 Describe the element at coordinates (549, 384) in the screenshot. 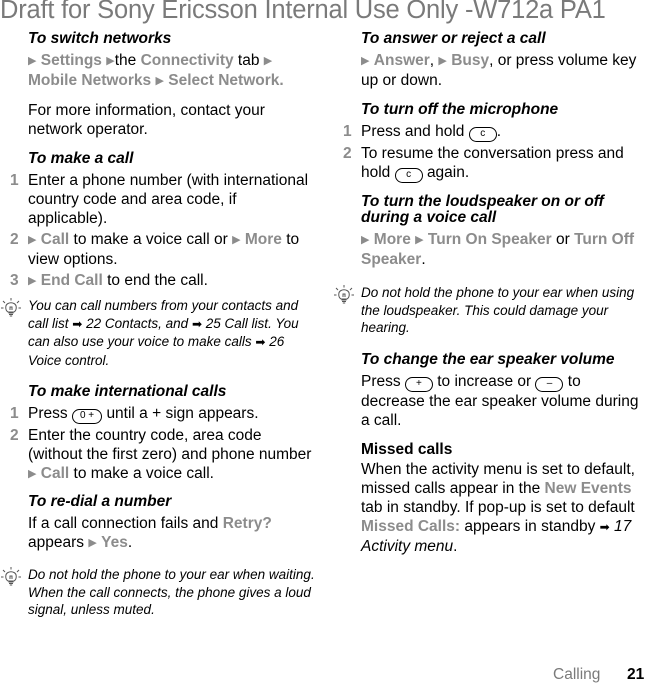

I see `volume-down-key-icon: –` at that location.